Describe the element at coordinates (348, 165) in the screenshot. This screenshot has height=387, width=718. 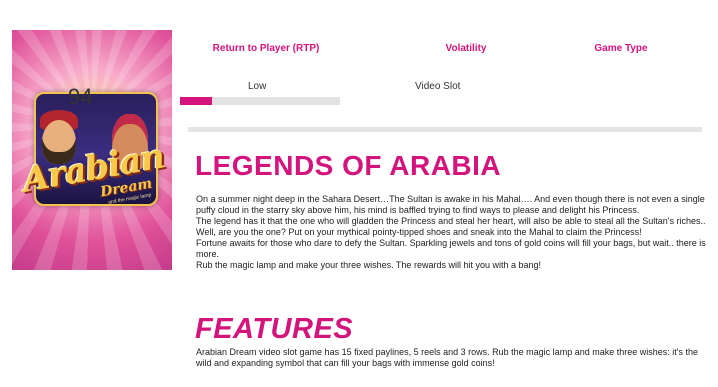
I see `legends-heading: LEGENDS OF ARABIA` at that location.